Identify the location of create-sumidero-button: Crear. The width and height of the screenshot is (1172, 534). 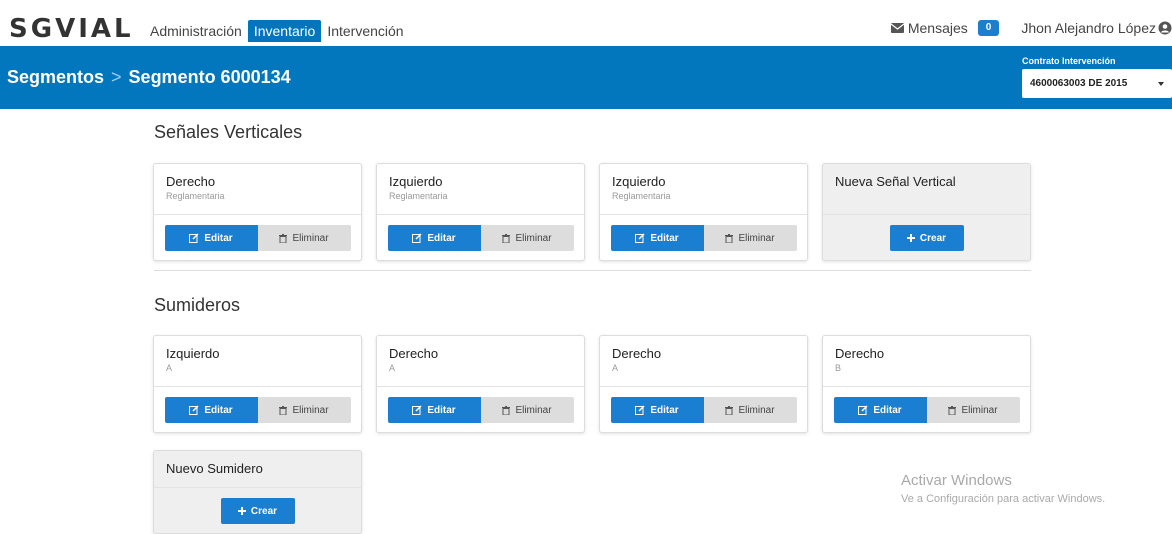
(257, 511).